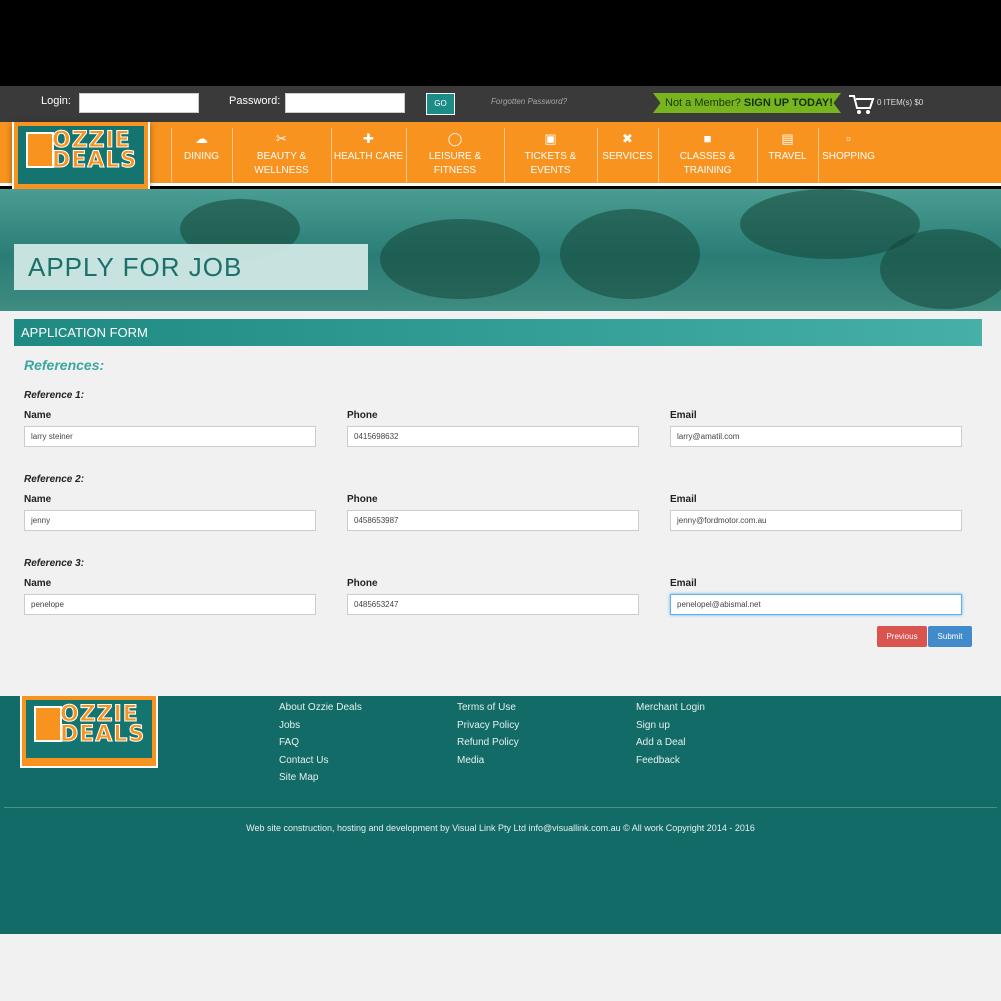 The image size is (1001, 1001). I want to click on hero-banner: APPLY FOR JOB, so click(500, 250).